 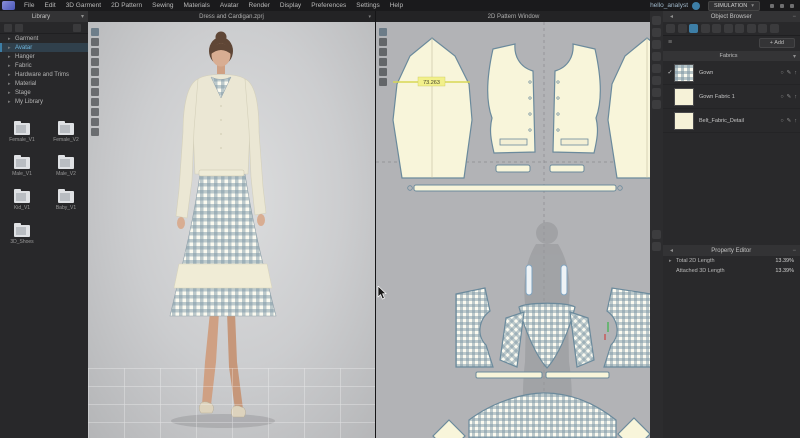 What do you see at coordinates (49, 5) in the screenshot?
I see `menu-edit: Edit` at bounding box center [49, 5].